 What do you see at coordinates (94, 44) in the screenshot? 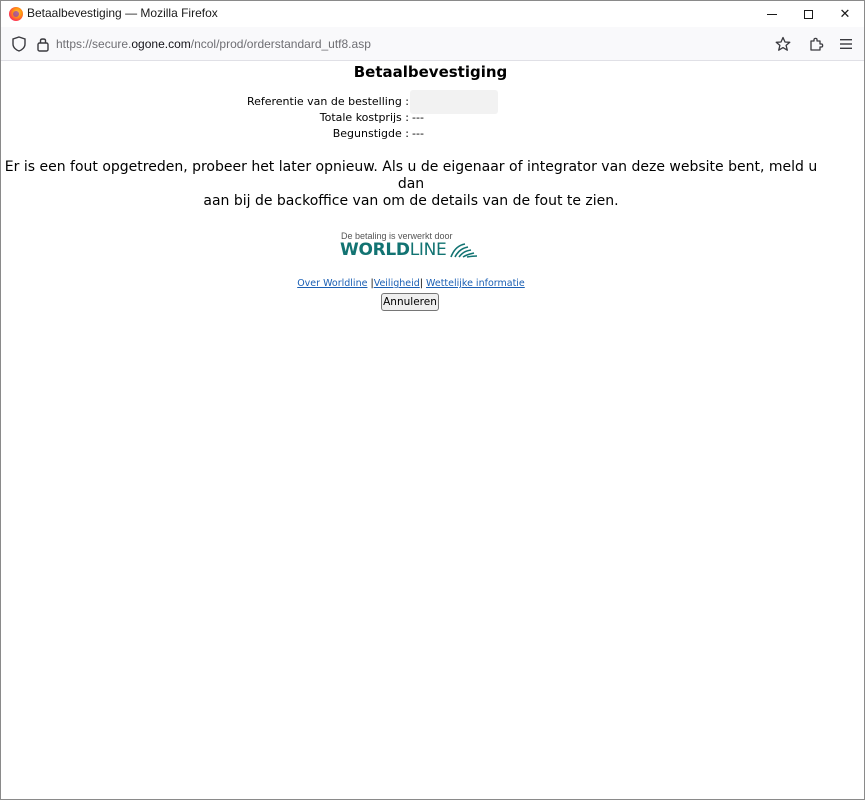
I see `url-prefix: https://secure.` at bounding box center [94, 44].